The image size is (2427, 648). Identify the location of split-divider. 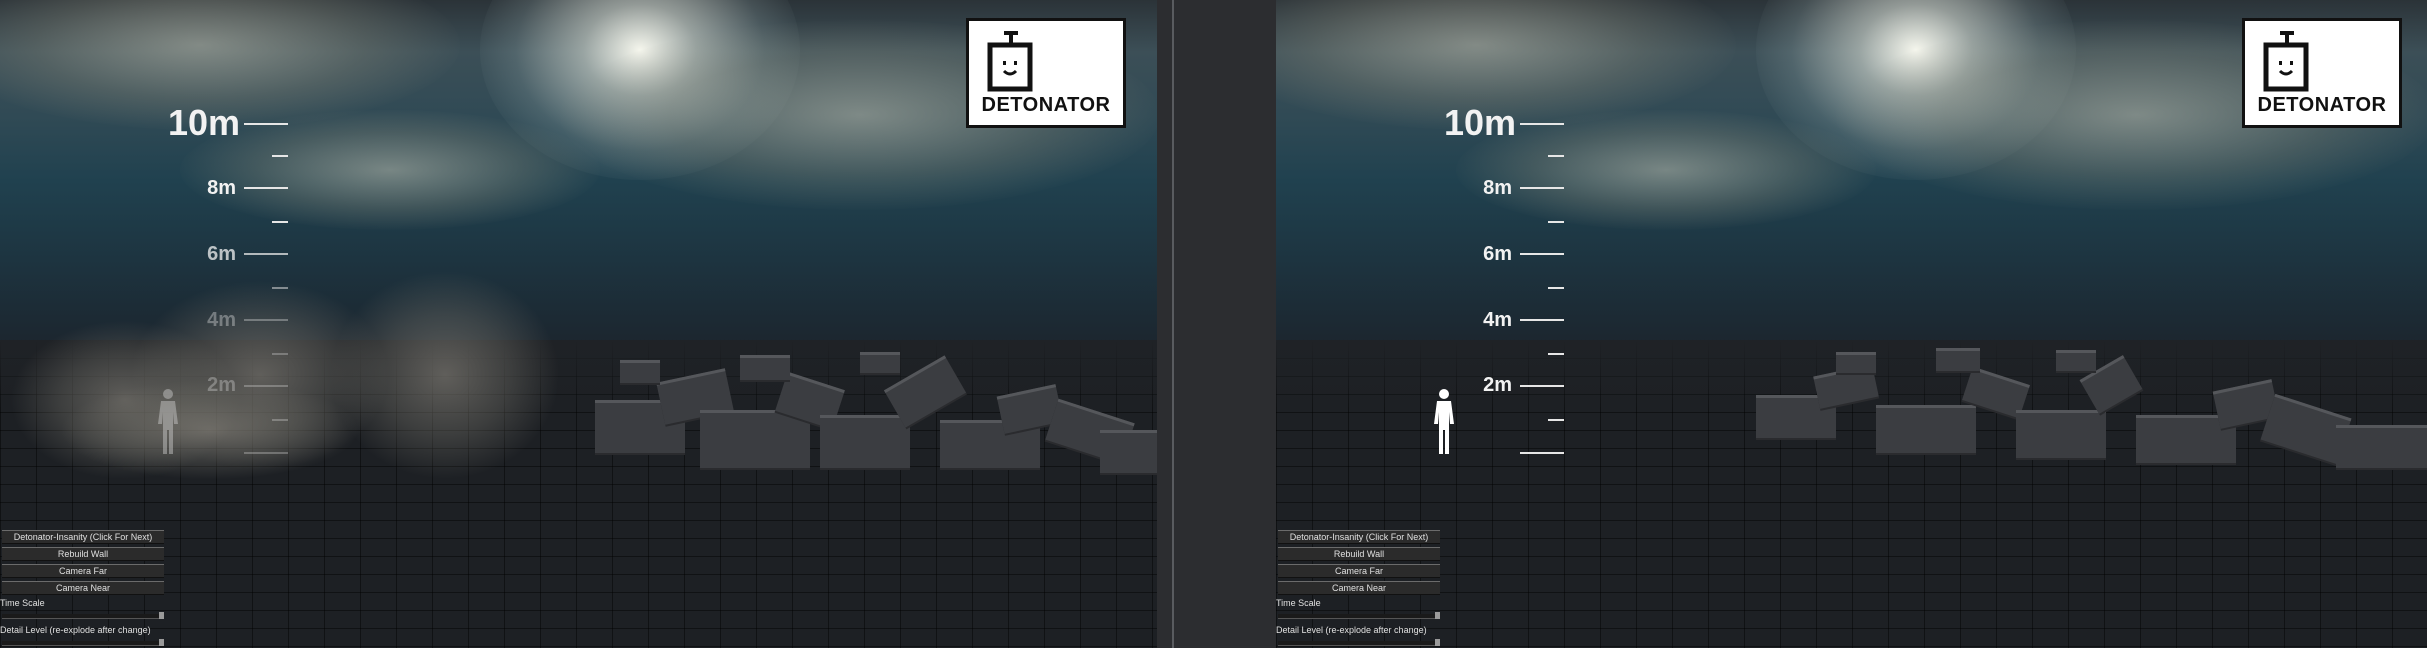
(1216, 324).